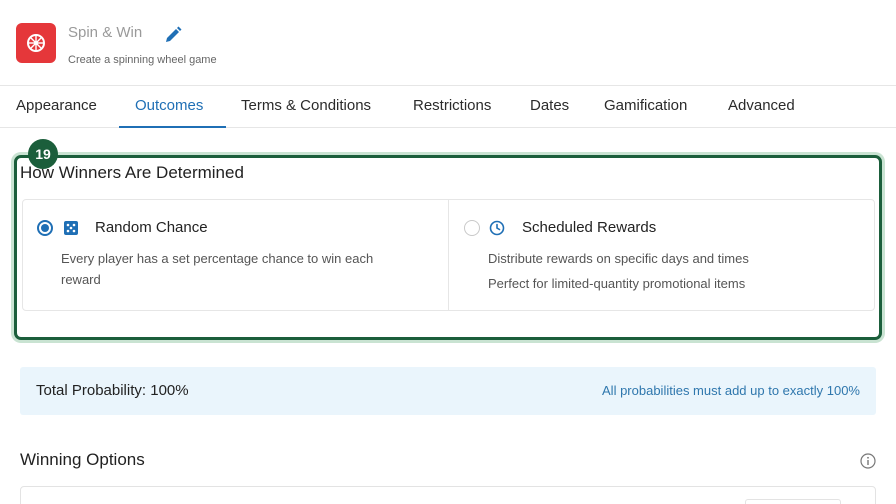  I want to click on options-divider, so click(448, 255).